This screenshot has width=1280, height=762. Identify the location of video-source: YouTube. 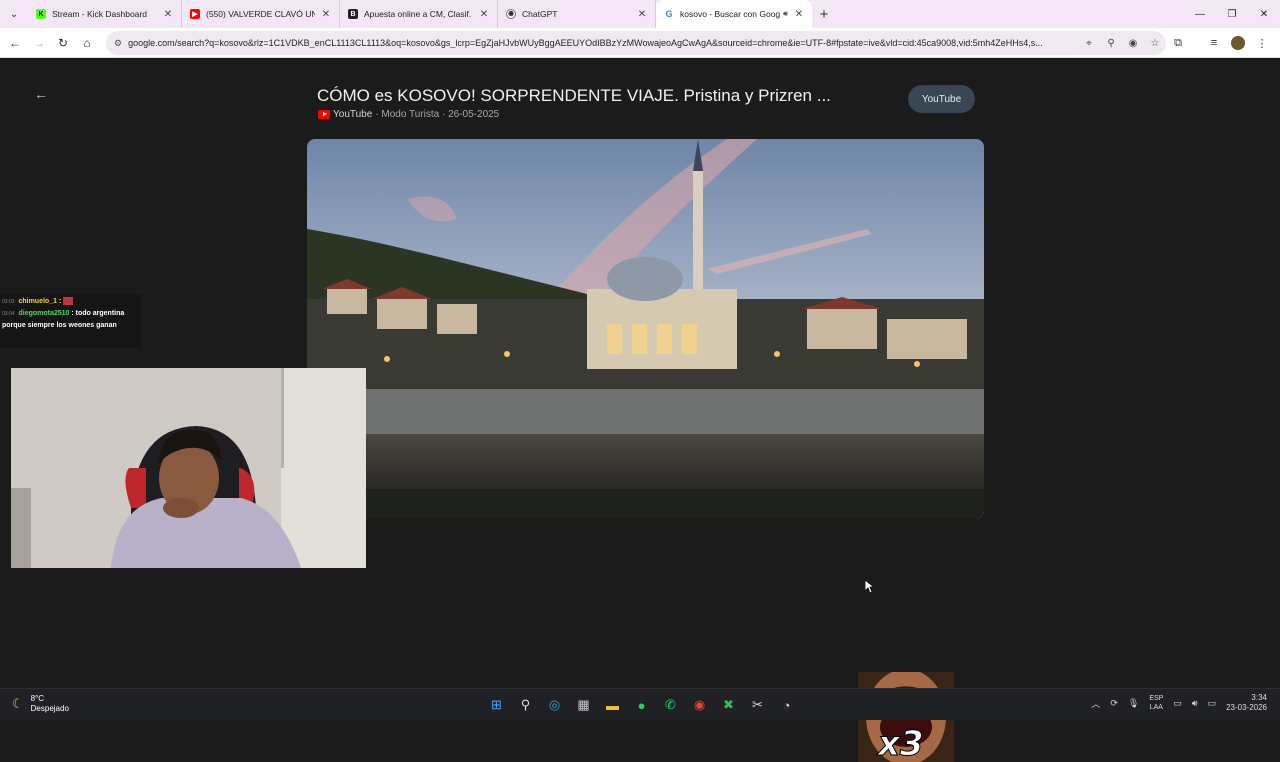
(353, 114).